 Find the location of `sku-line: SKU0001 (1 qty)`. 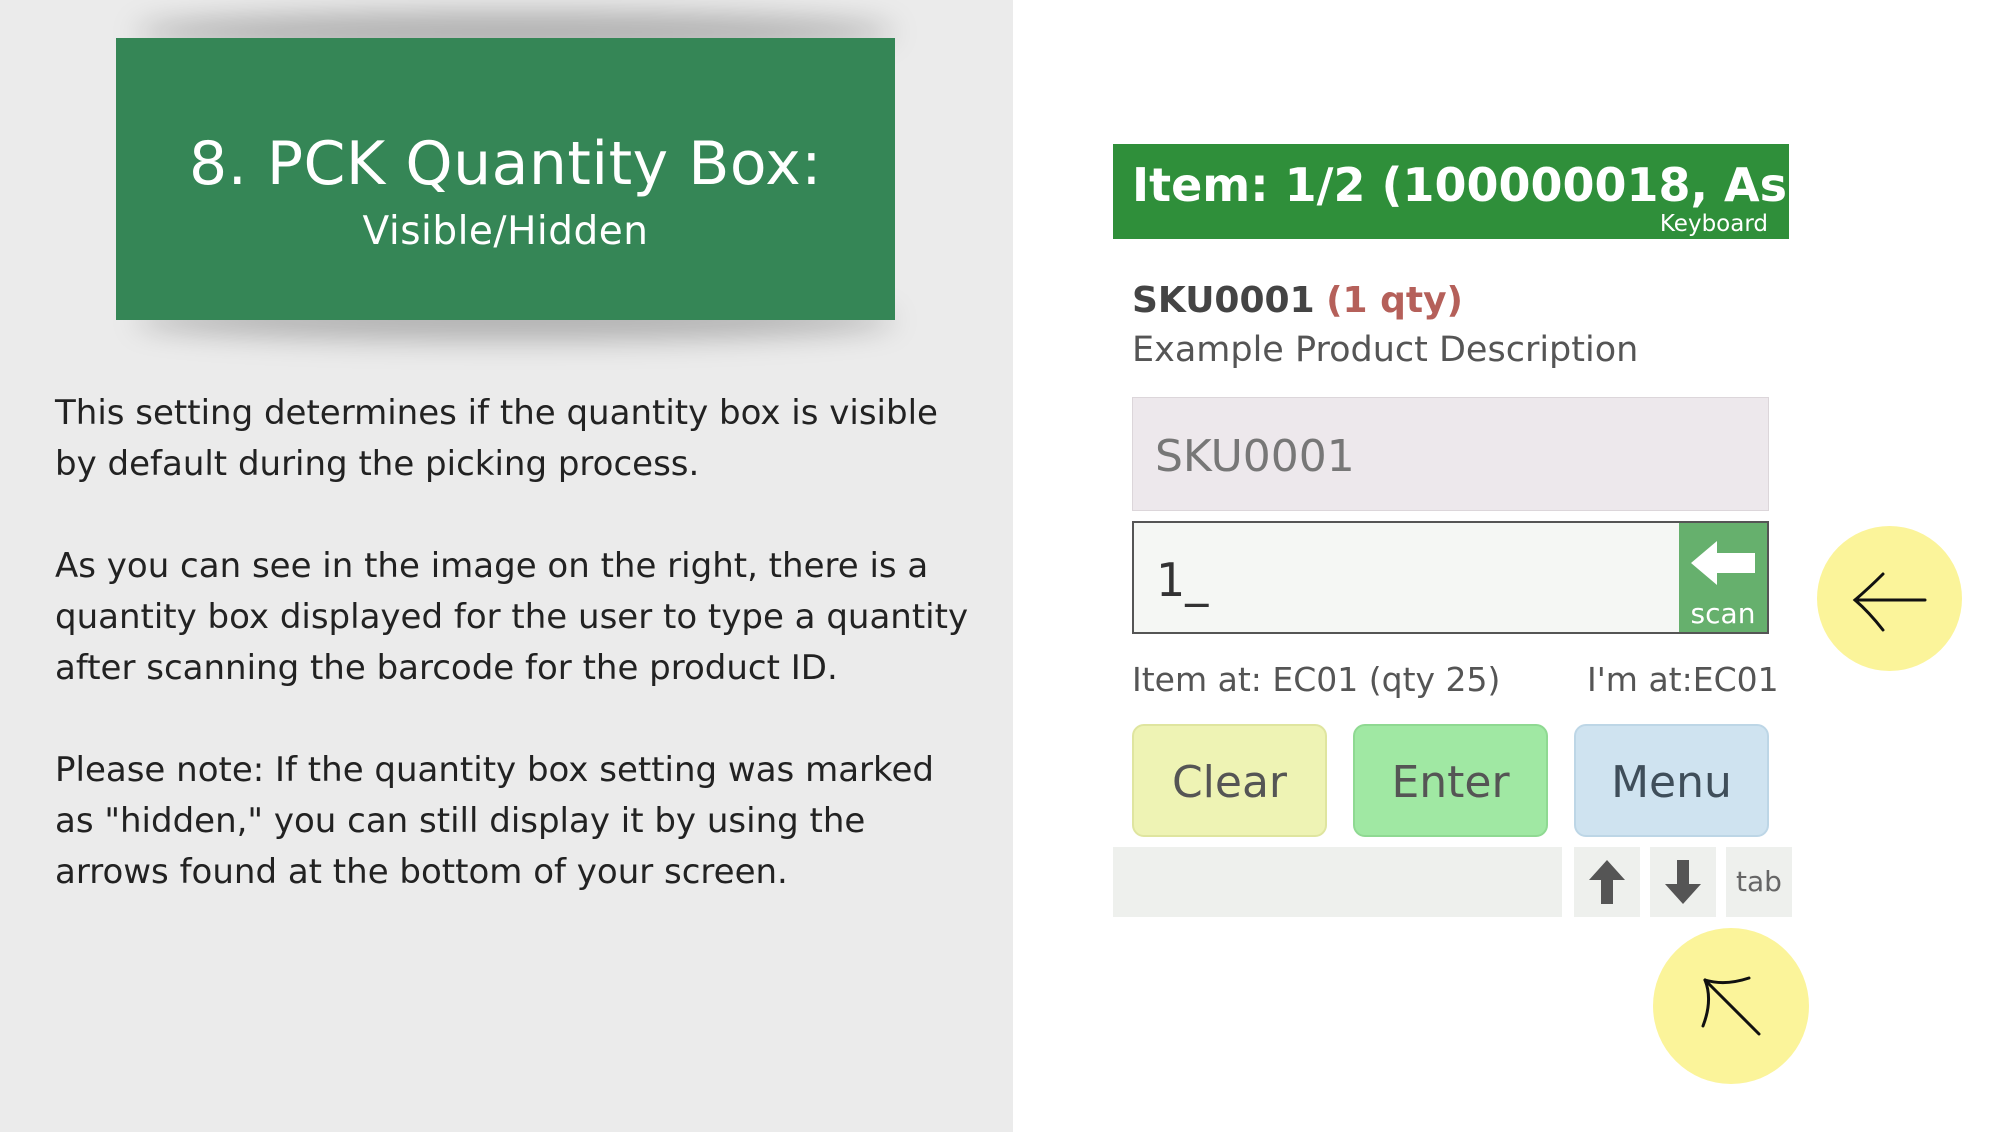

sku-line: SKU0001 (1 qty) is located at coordinates (1297, 300).